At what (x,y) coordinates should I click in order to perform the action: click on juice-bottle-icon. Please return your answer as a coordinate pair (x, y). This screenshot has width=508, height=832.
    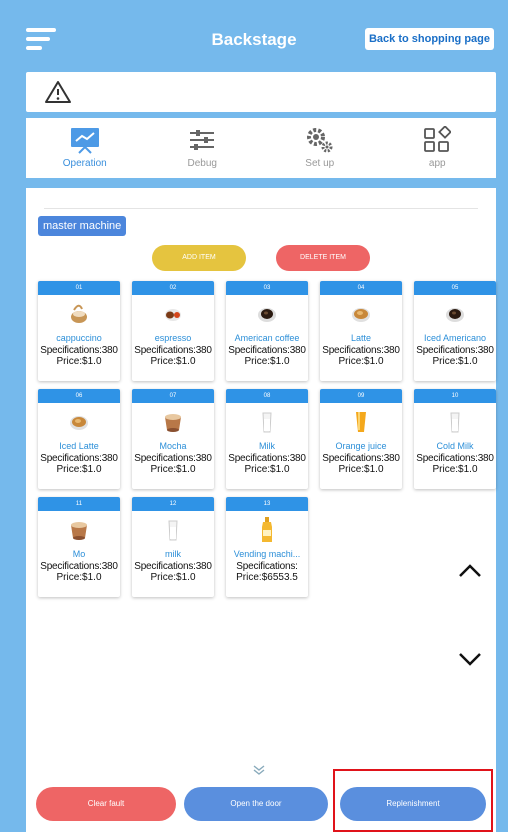
    Looking at the image, I should click on (267, 529).